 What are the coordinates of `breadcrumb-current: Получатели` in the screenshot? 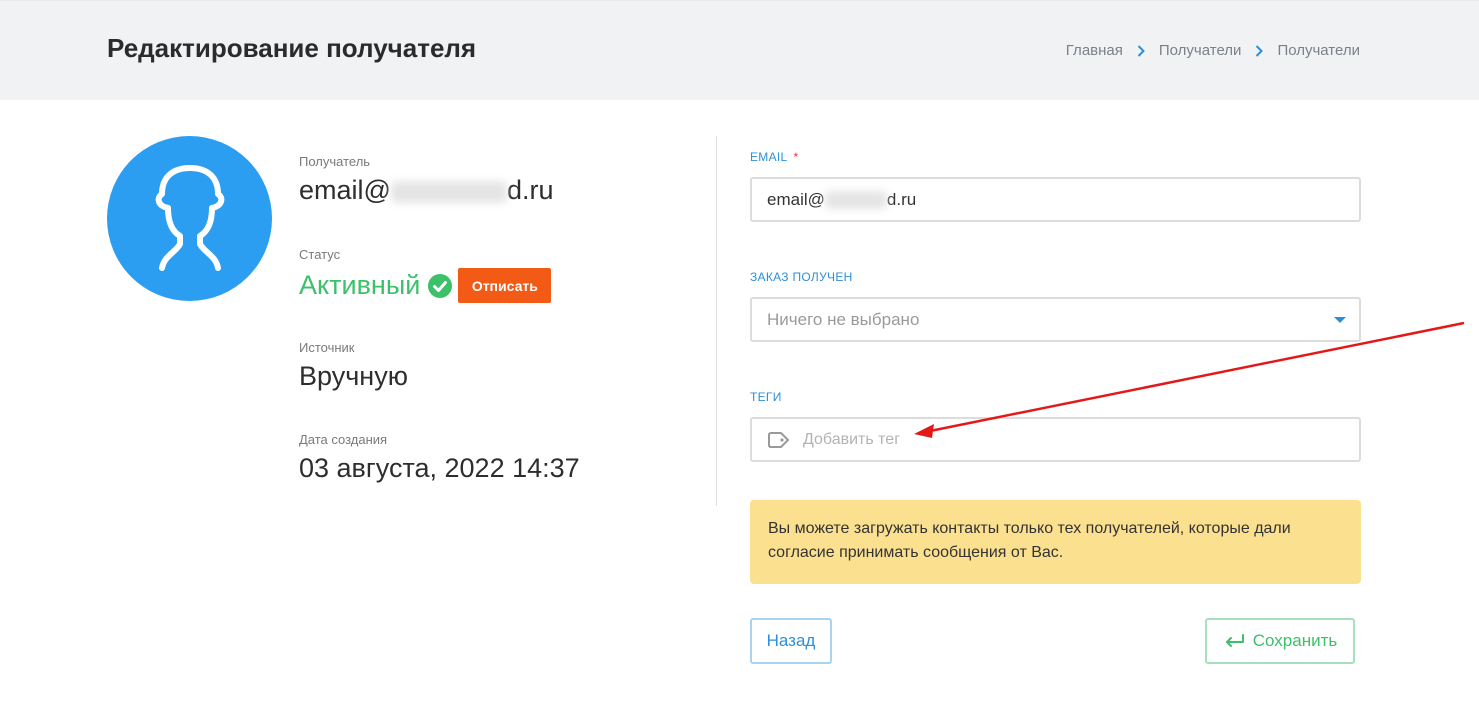 It's located at (1318, 50).